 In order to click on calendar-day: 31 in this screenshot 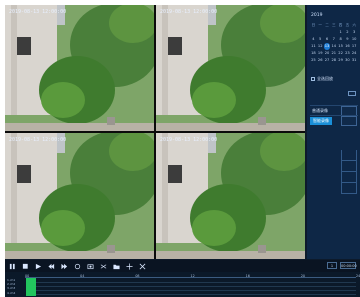, I will do `click(354, 60)`.